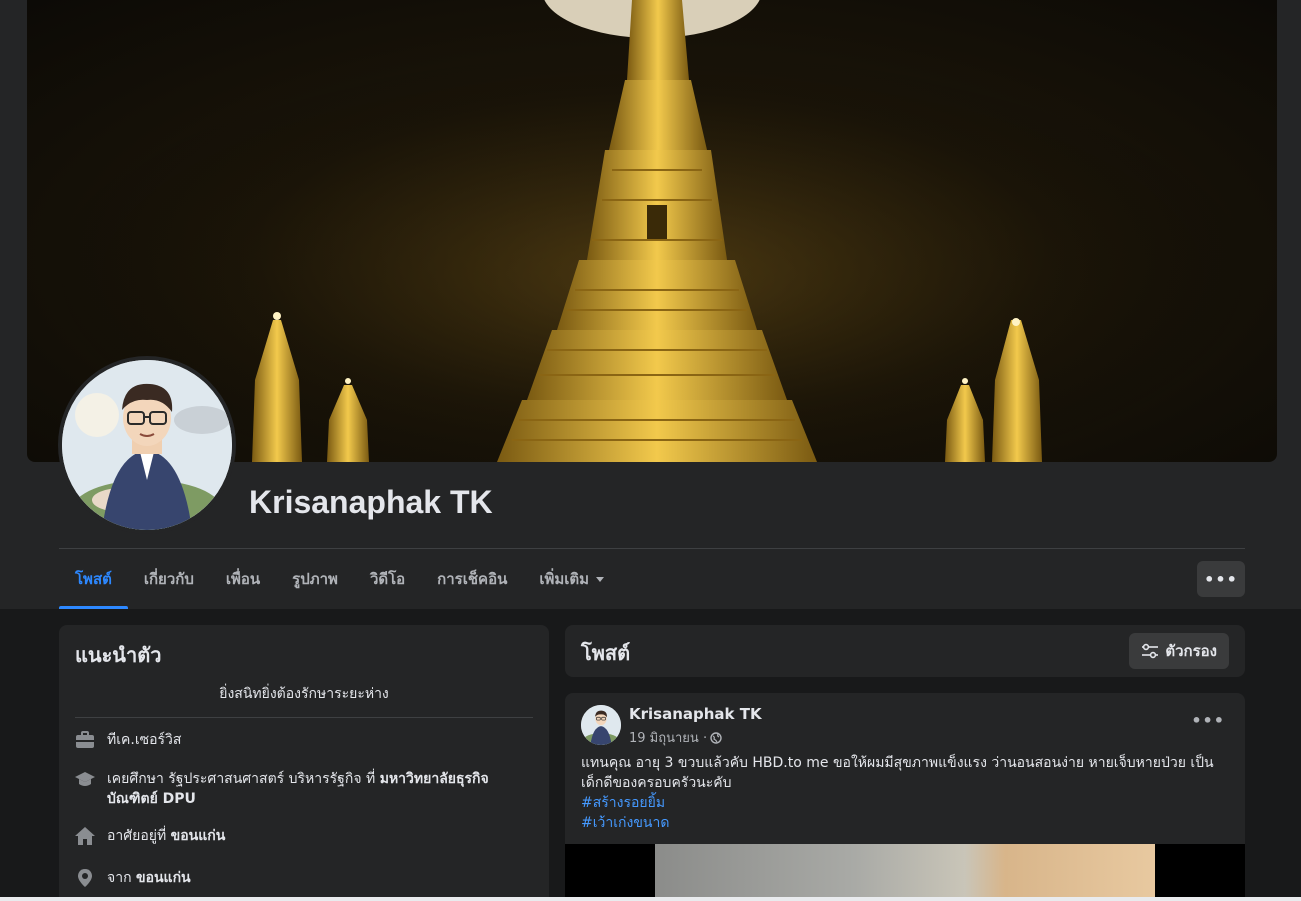 The width and height of the screenshot is (1301, 901). I want to click on post-author-avatar, so click(601, 725).